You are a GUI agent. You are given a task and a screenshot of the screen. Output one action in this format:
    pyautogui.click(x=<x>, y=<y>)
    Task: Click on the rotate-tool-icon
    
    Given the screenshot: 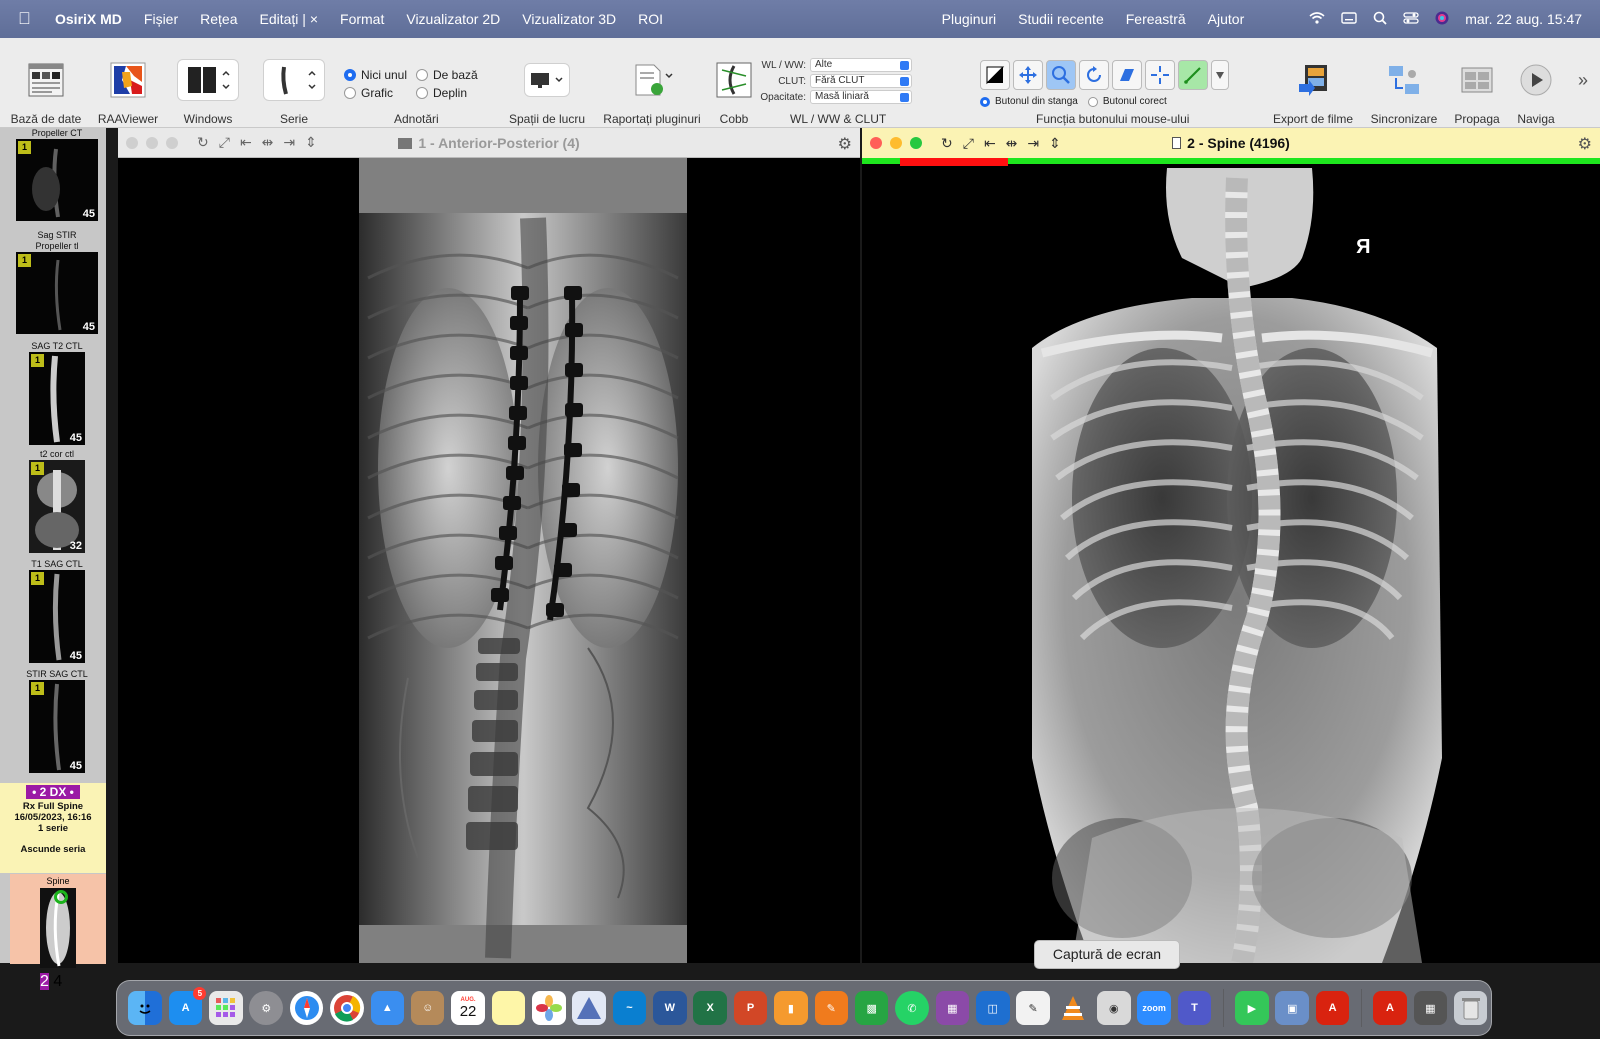 What is the action you would take?
    pyautogui.click(x=1094, y=75)
    